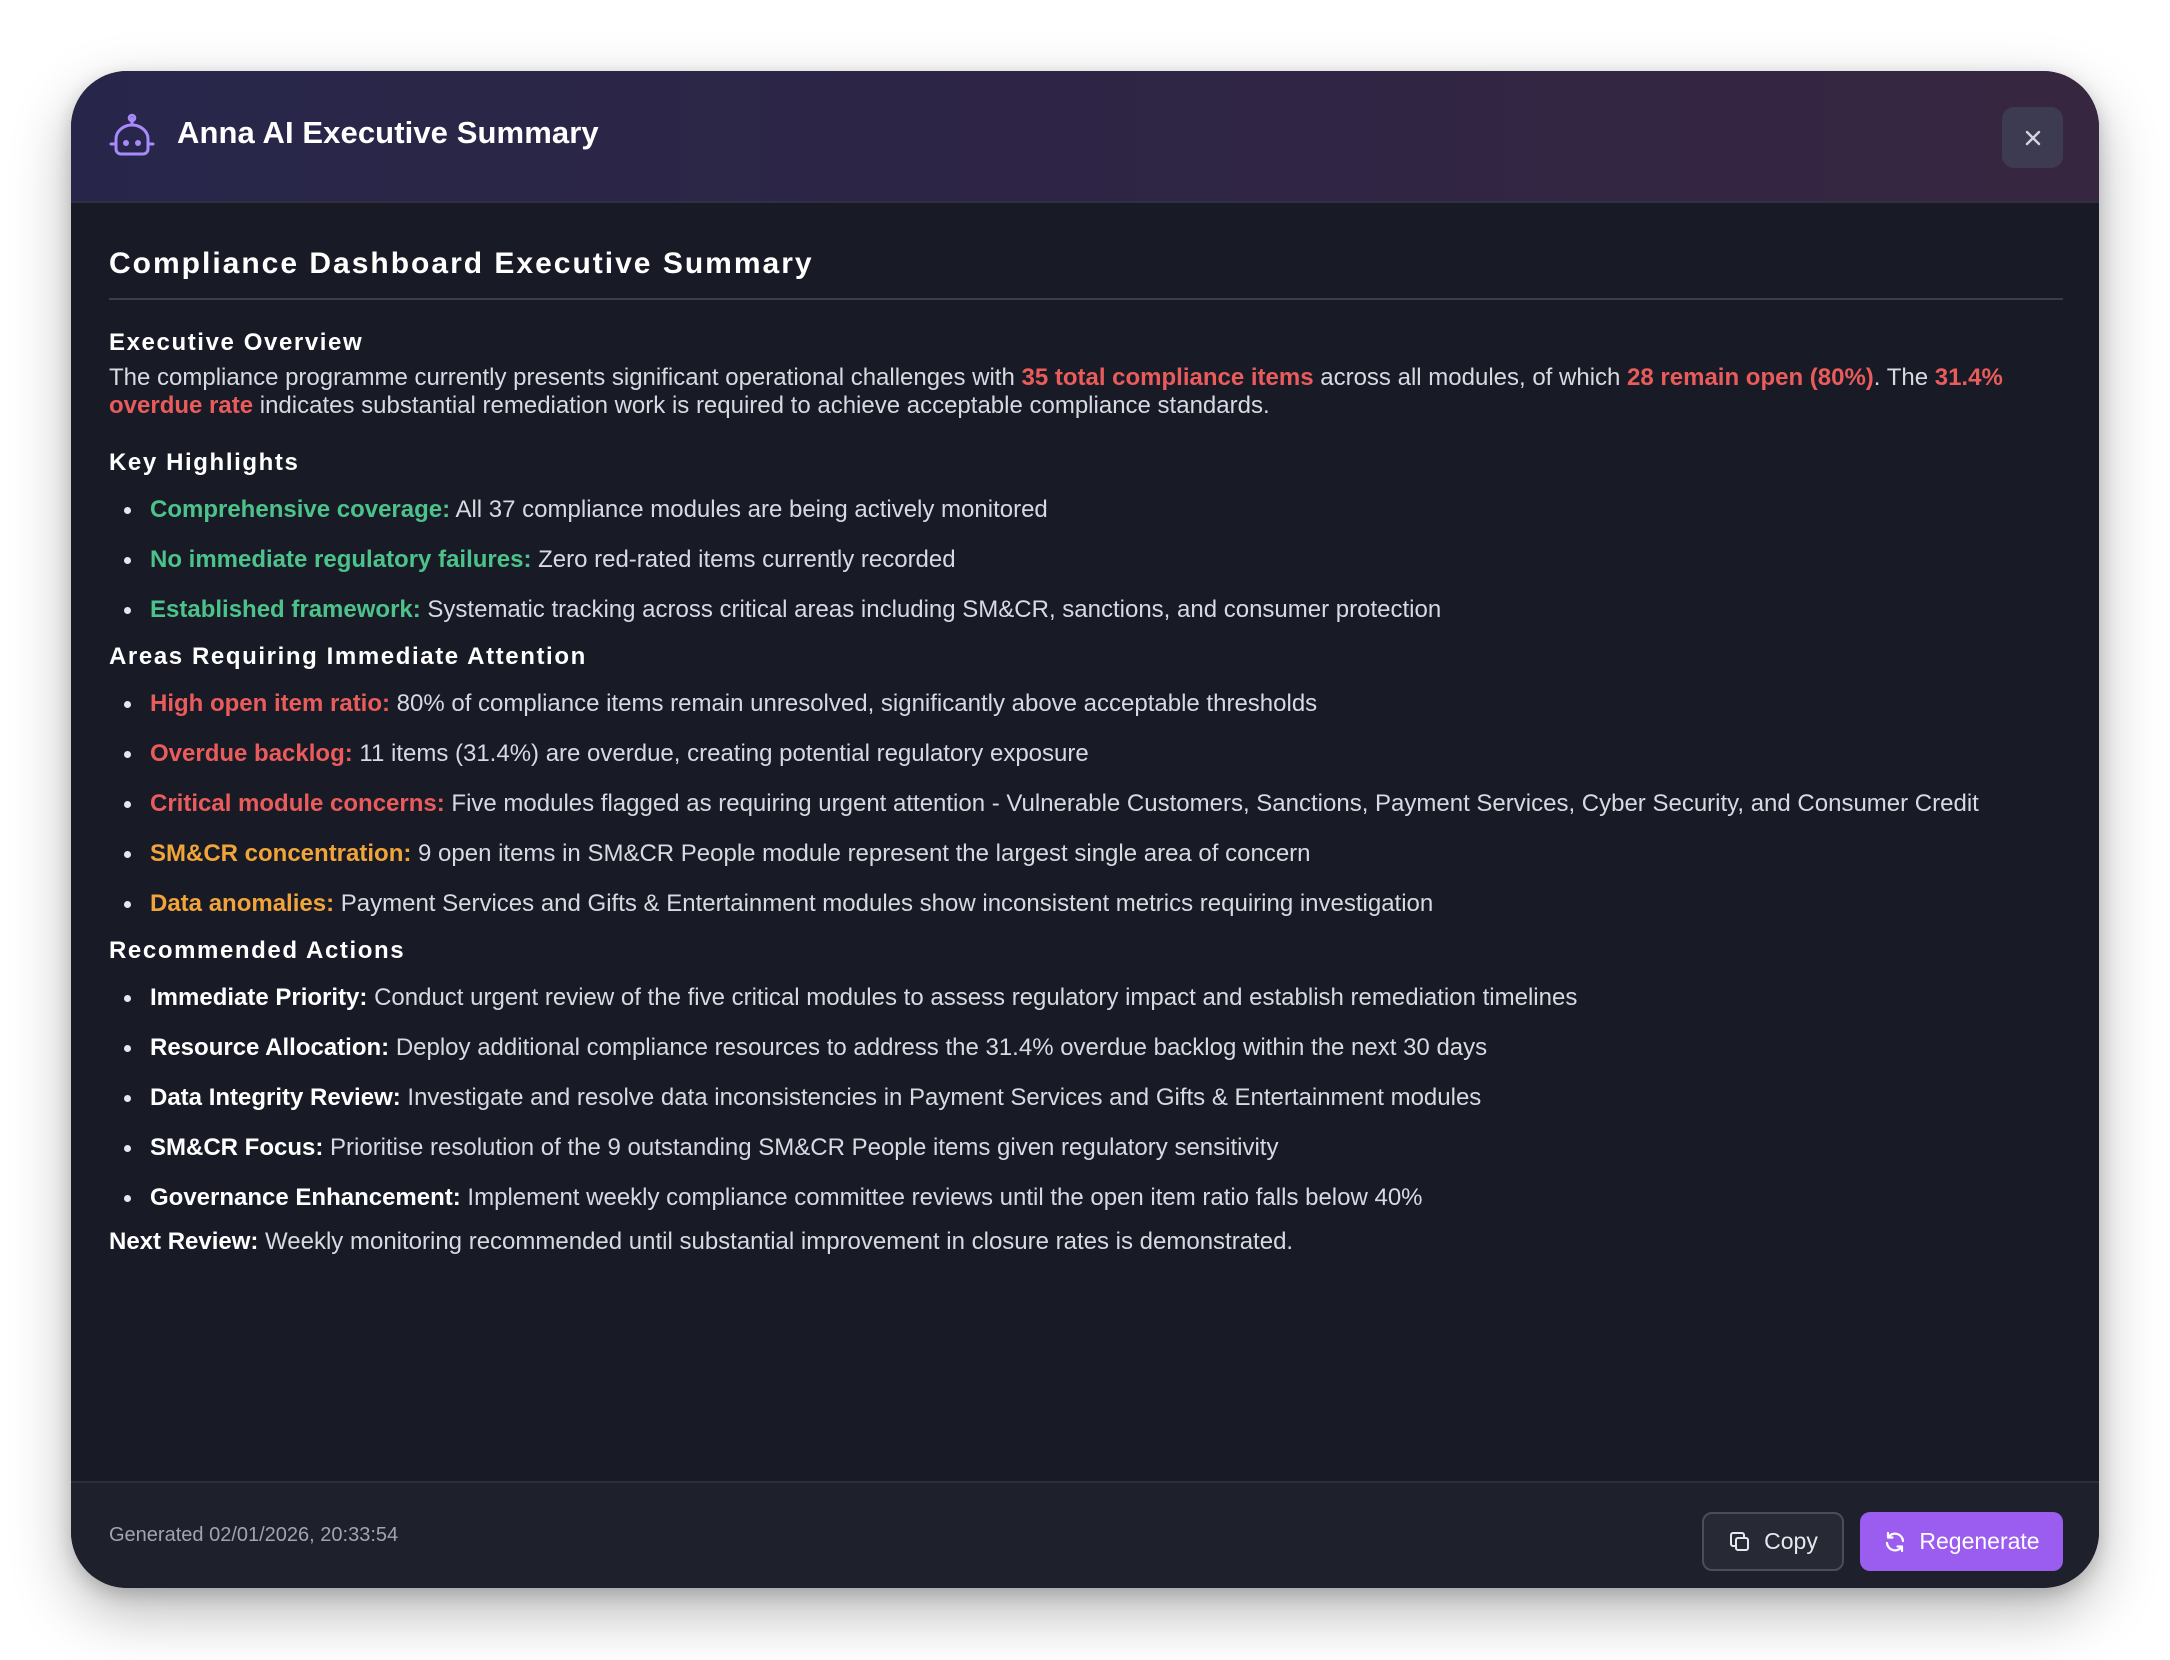 The height and width of the screenshot is (1660, 2170). I want to click on modal-title: Anna AI Executive Summary, so click(388, 132).